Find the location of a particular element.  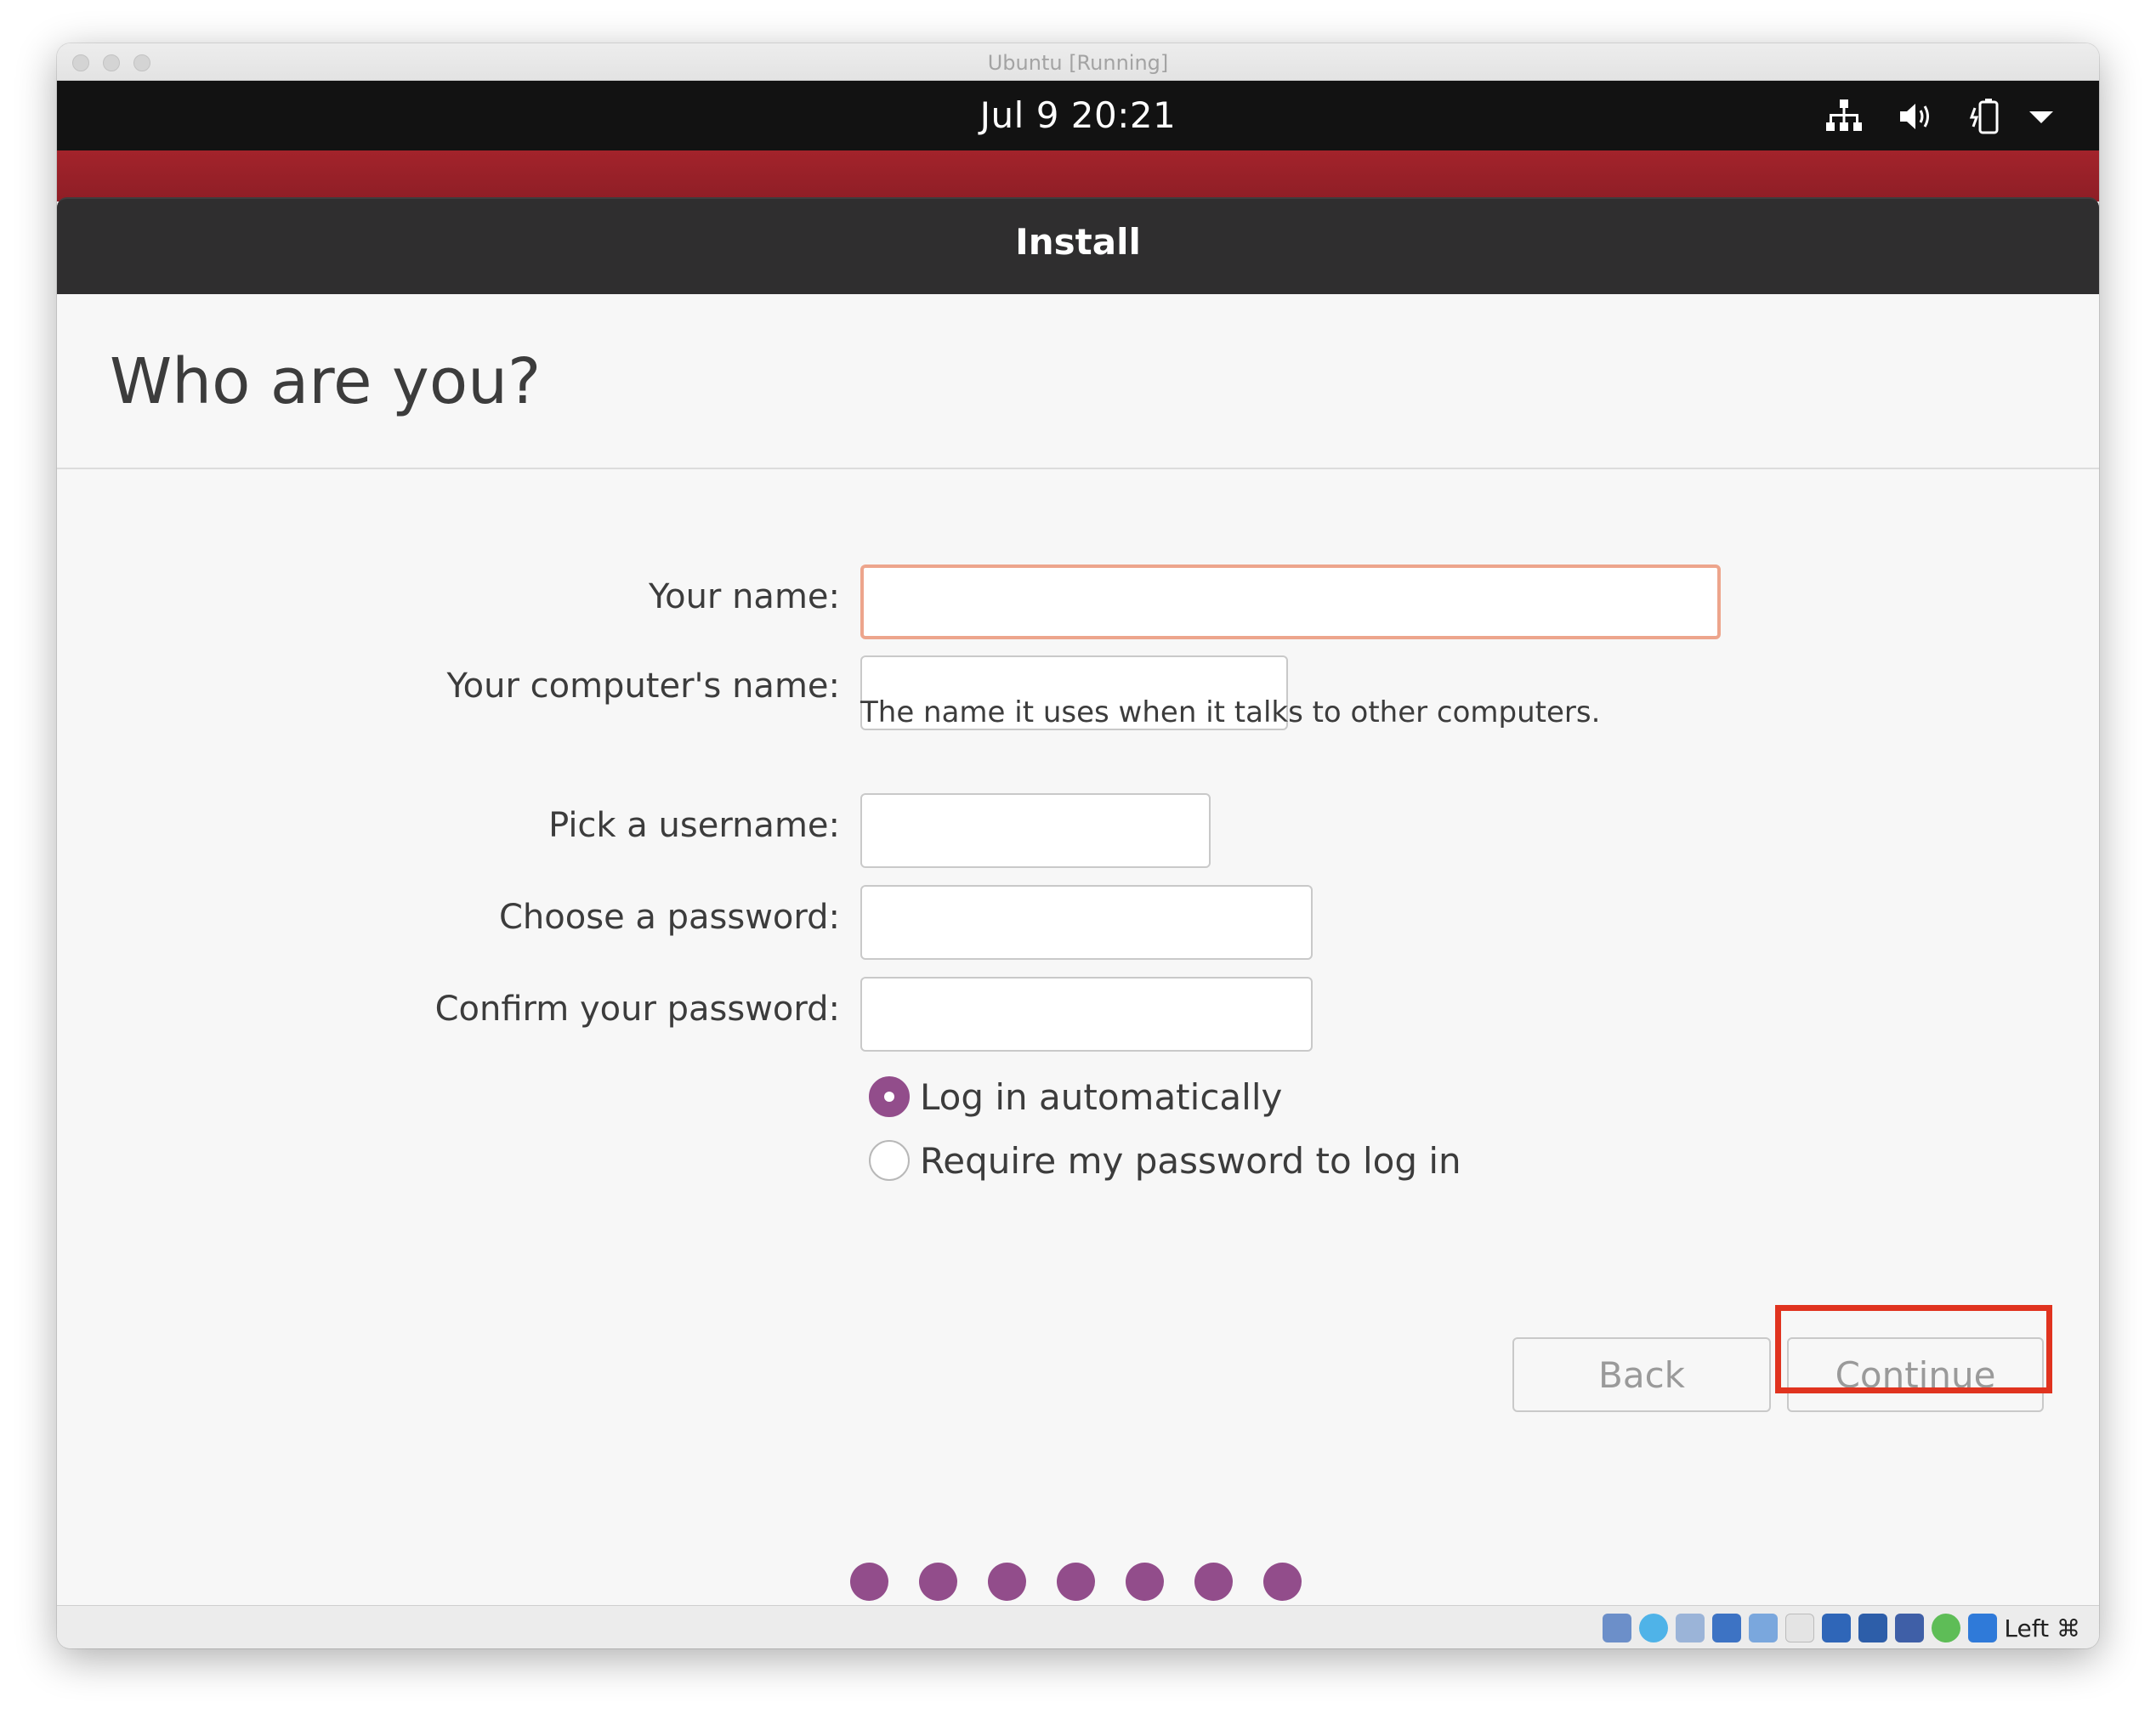

installer-headerbar: Install is located at coordinates (1078, 246).